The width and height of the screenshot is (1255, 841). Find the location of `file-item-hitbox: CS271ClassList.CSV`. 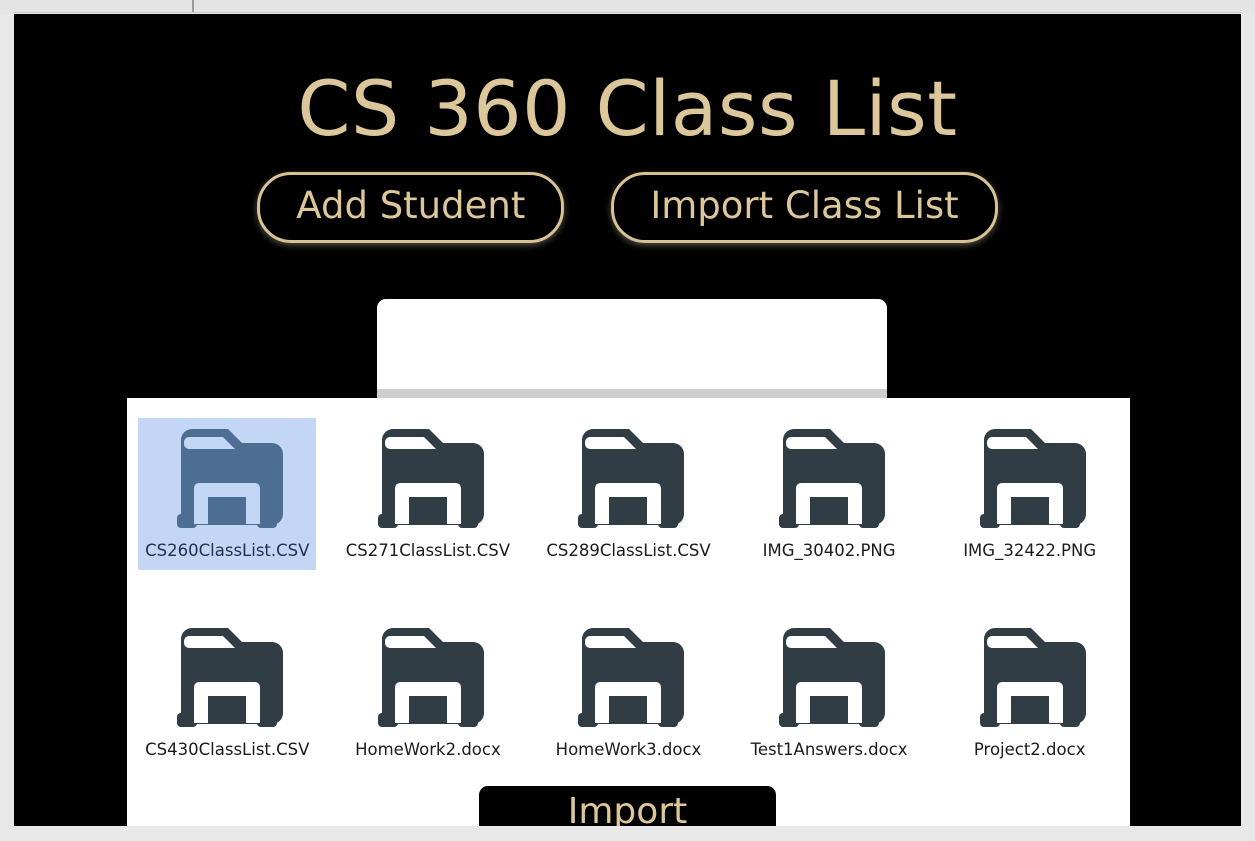

file-item-hitbox: CS271ClassList.CSV is located at coordinates (428, 494).